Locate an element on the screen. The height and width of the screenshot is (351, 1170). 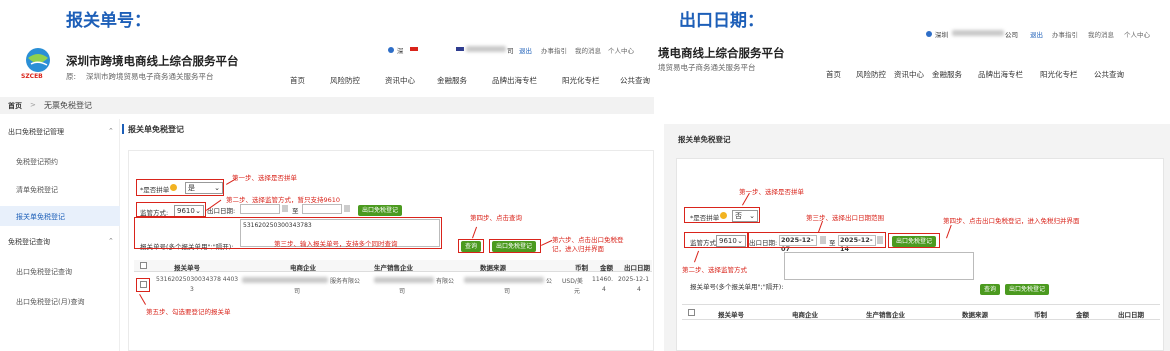
nav-query-right: 公共查询 is located at coordinates (1109, 74).